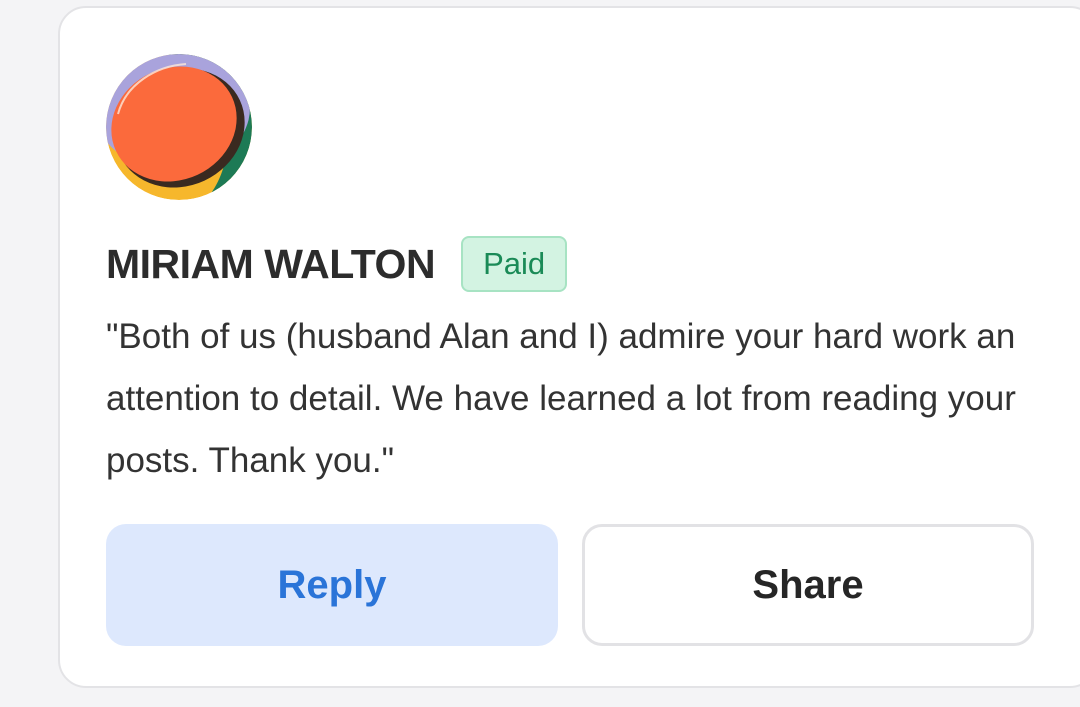 The image size is (1080, 707). What do you see at coordinates (808, 585) in the screenshot?
I see `share-button: Share` at bounding box center [808, 585].